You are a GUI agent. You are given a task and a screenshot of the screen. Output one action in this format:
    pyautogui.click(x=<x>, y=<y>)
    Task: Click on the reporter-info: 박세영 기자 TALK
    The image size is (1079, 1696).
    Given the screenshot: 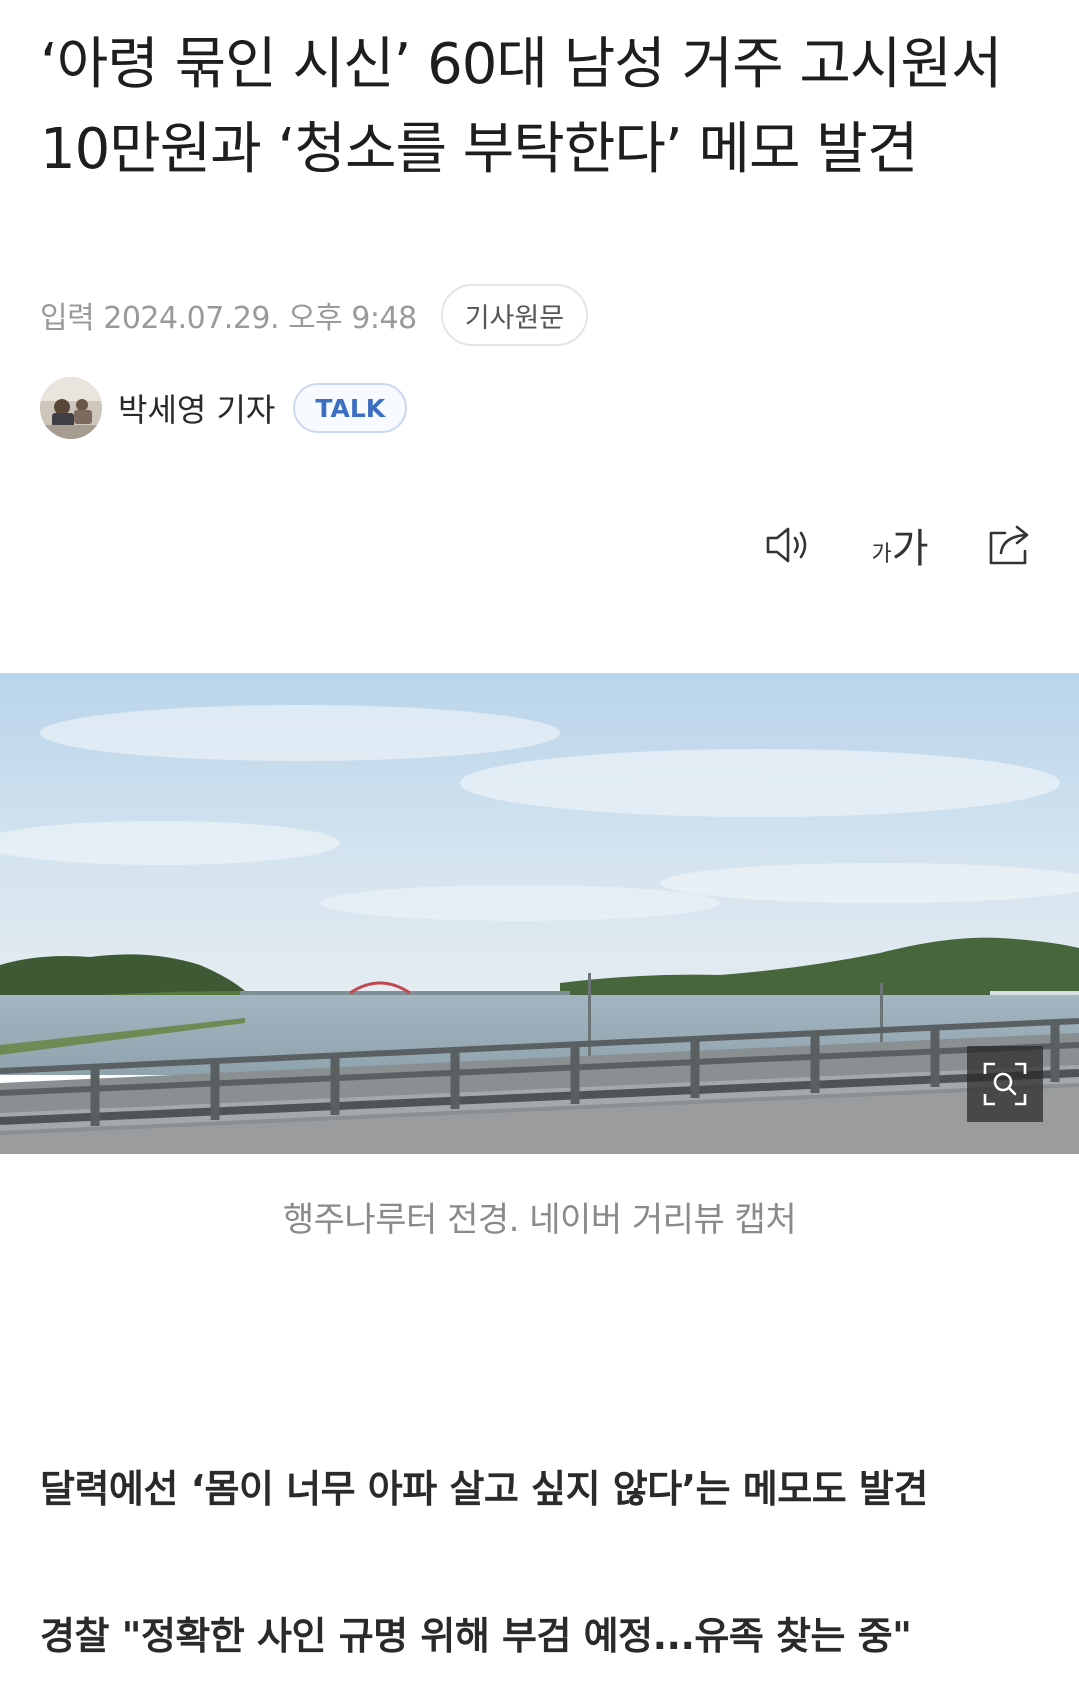 What is the action you would take?
    pyautogui.click(x=224, y=408)
    